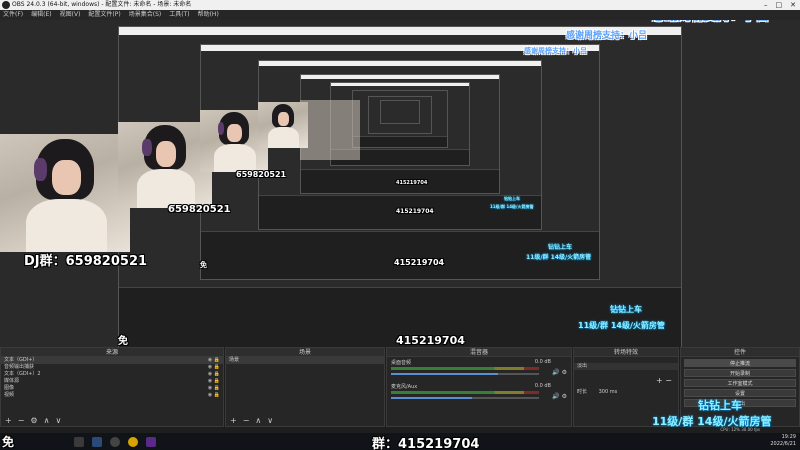 The height and width of the screenshot is (450, 800). Describe the element at coordinates (783, 444) in the screenshot. I see `clock-date: 2022/6/21` at that location.